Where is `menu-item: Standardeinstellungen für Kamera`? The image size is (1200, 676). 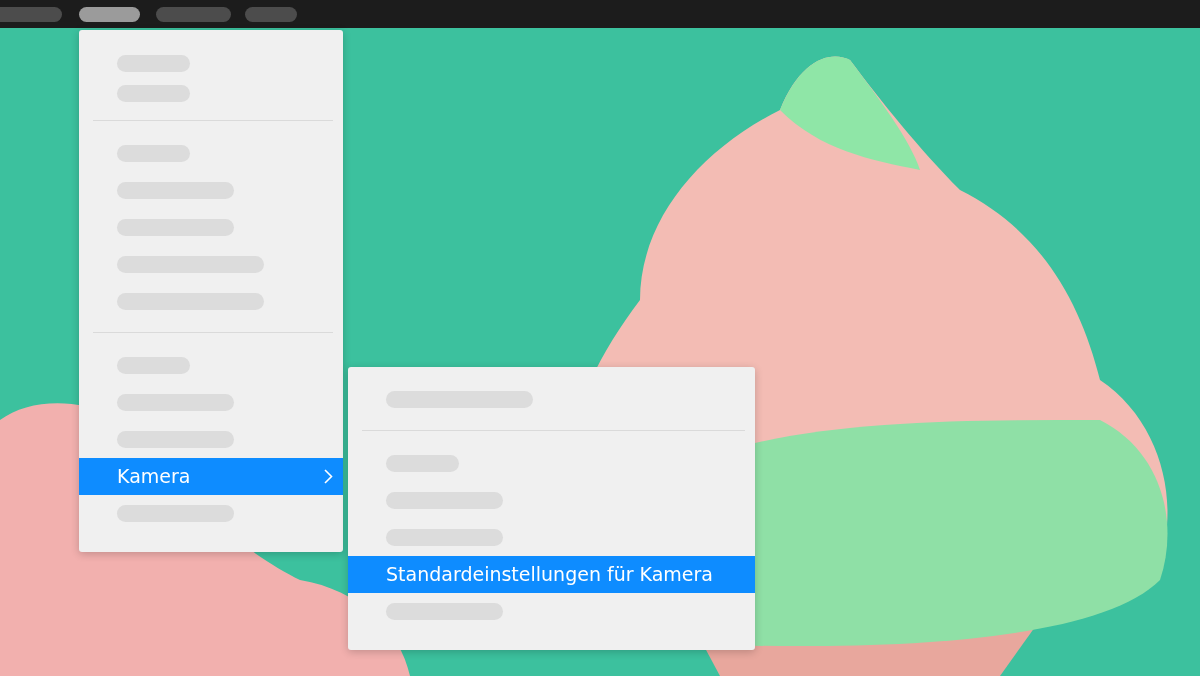 menu-item: Standardeinstellungen für Kamera is located at coordinates (551, 574).